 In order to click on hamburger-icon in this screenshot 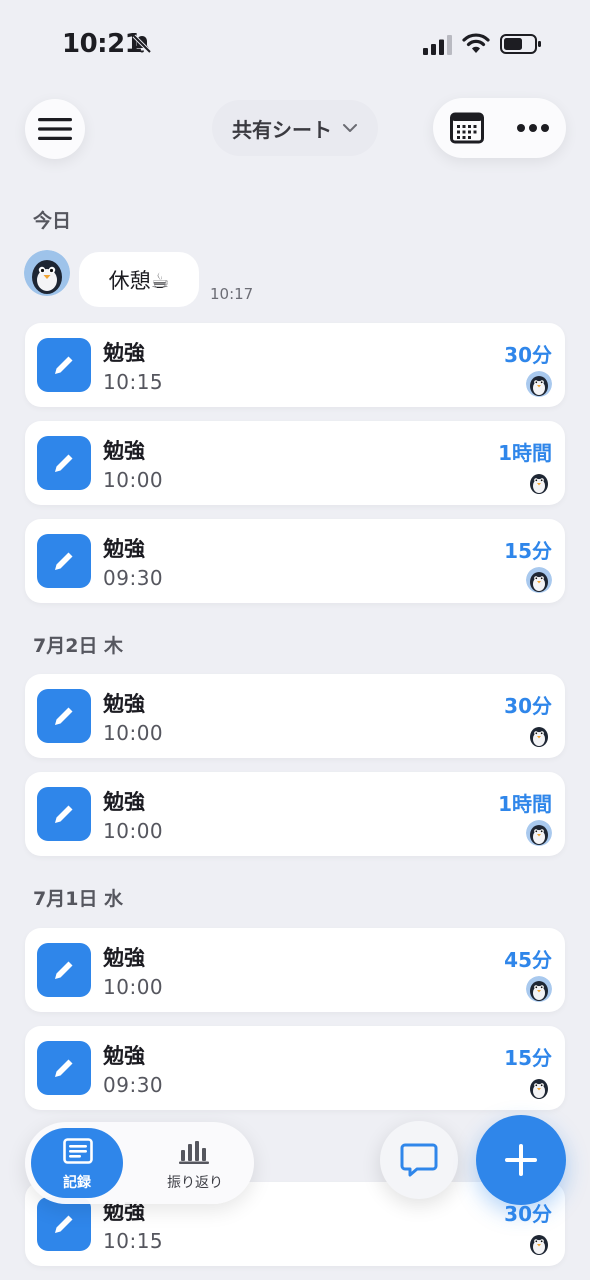, I will do `click(55, 129)`.